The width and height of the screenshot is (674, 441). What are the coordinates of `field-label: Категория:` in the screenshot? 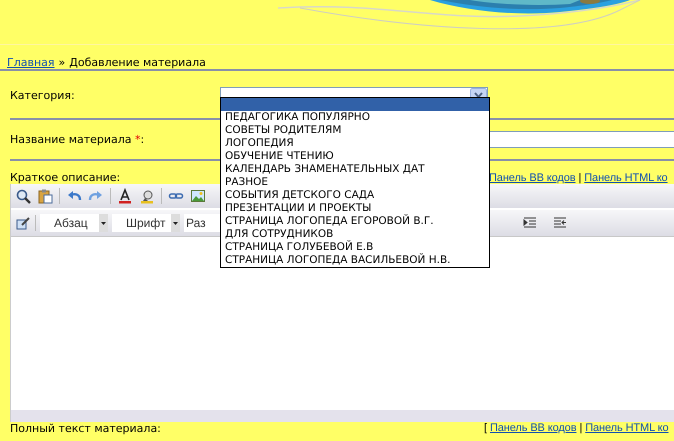 It's located at (43, 95).